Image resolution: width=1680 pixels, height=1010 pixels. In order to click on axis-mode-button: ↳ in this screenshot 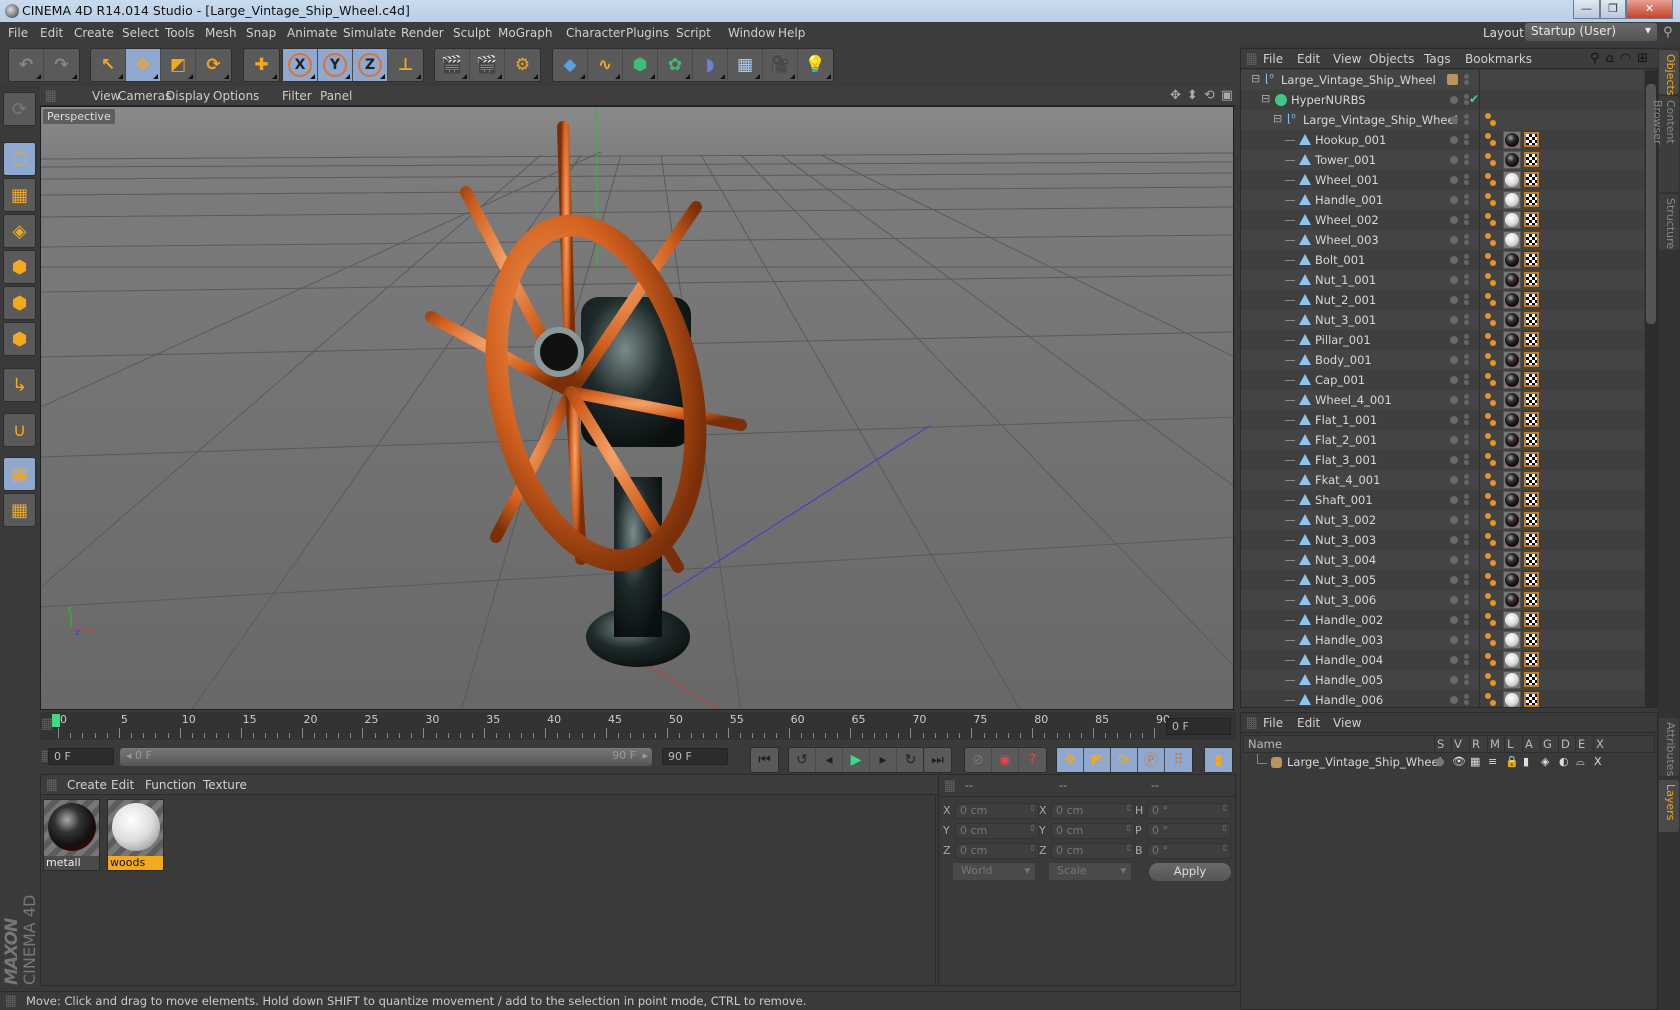, I will do `click(19, 385)`.